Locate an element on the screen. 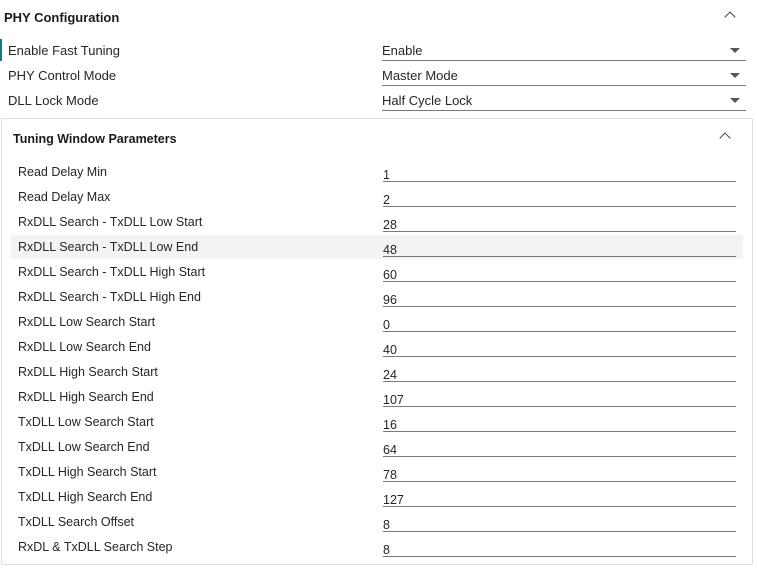 This screenshot has height=568, width=757. rxdll-high-search-start-input is located at coordinates (559, 372).